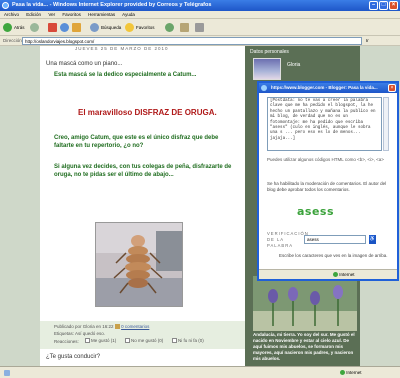 This screenshot has width=400, height=378. Describe the element at coordinates (12, 40) in the screenshot. I see `address-label: Dirección` at that location.